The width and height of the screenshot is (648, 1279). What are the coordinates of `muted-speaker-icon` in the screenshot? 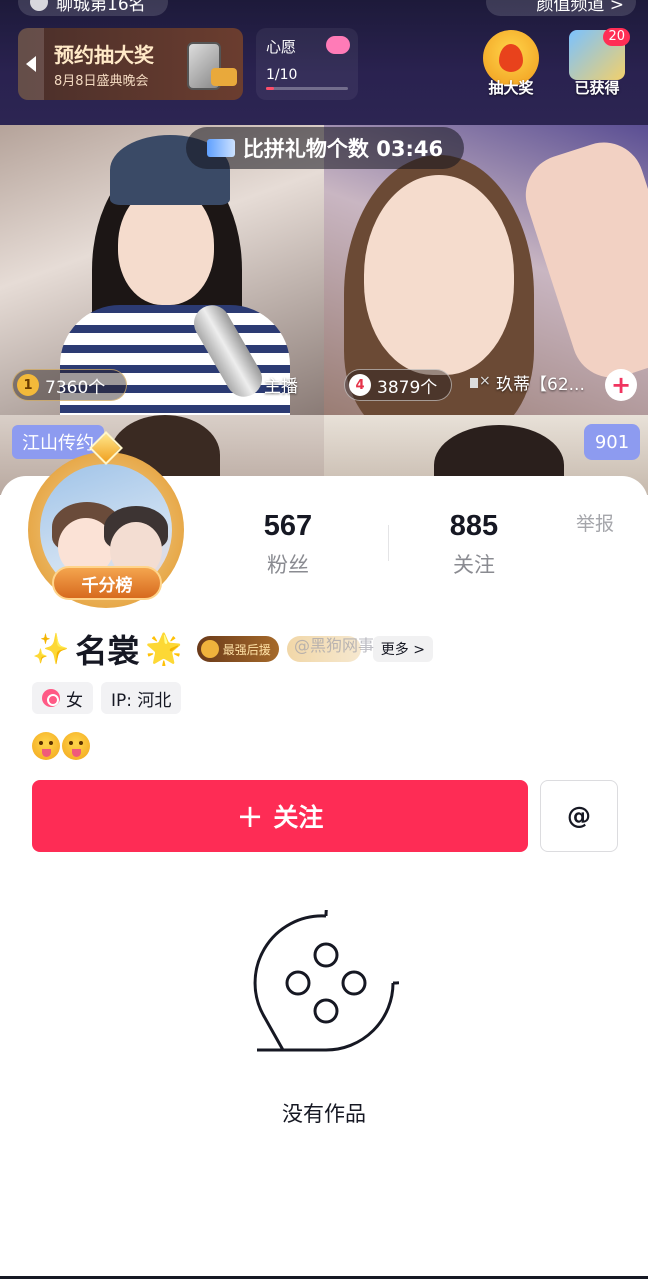 It's located at (479, 383).